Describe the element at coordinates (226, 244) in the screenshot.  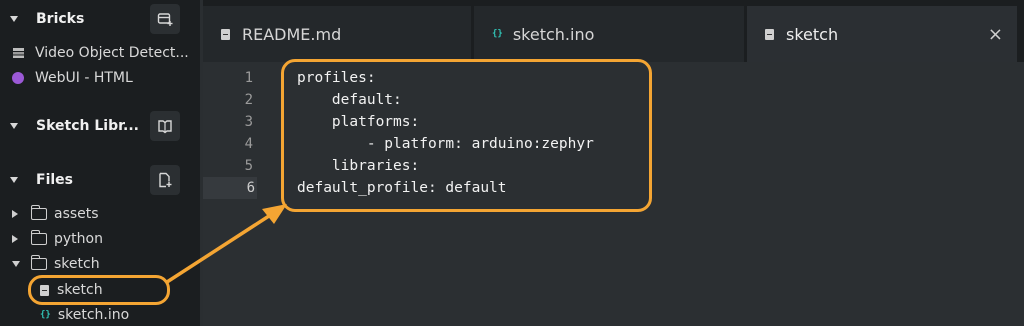
I see `annotation-arrow` at that location.